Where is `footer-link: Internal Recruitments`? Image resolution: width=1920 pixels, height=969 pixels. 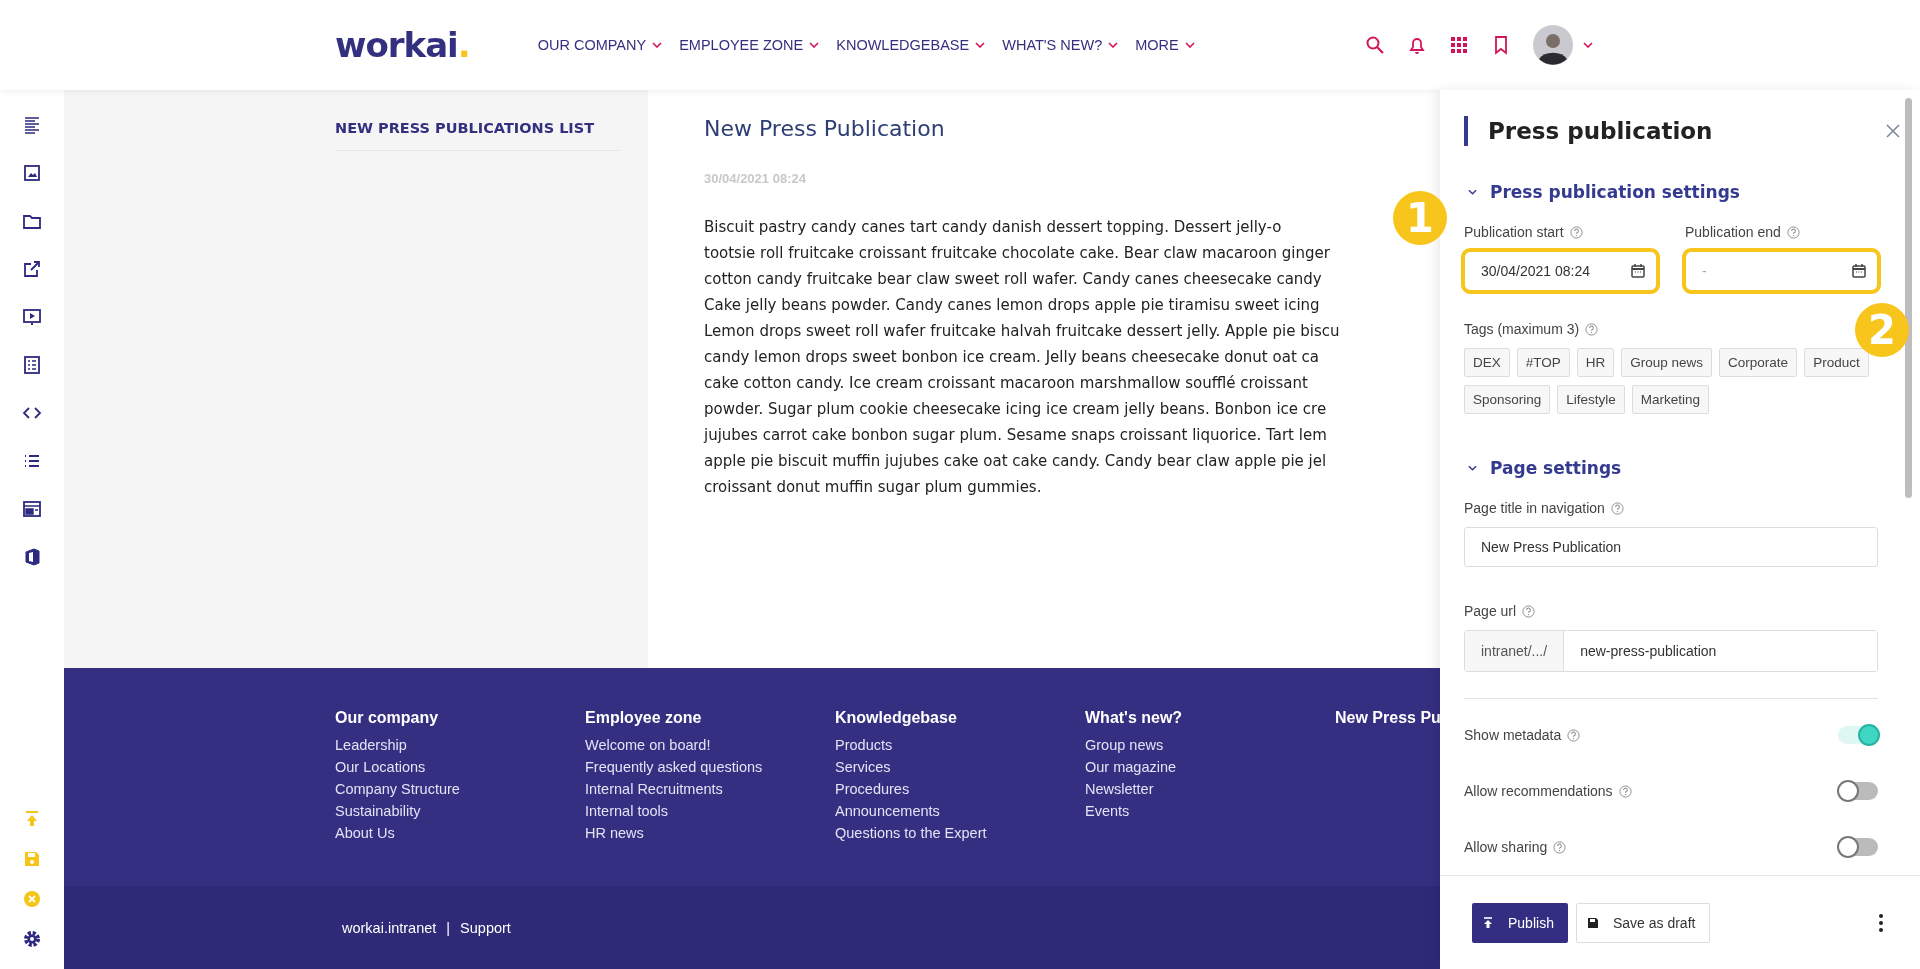 footer-link: Internal Recruitments is located at coordinates (710, 789).